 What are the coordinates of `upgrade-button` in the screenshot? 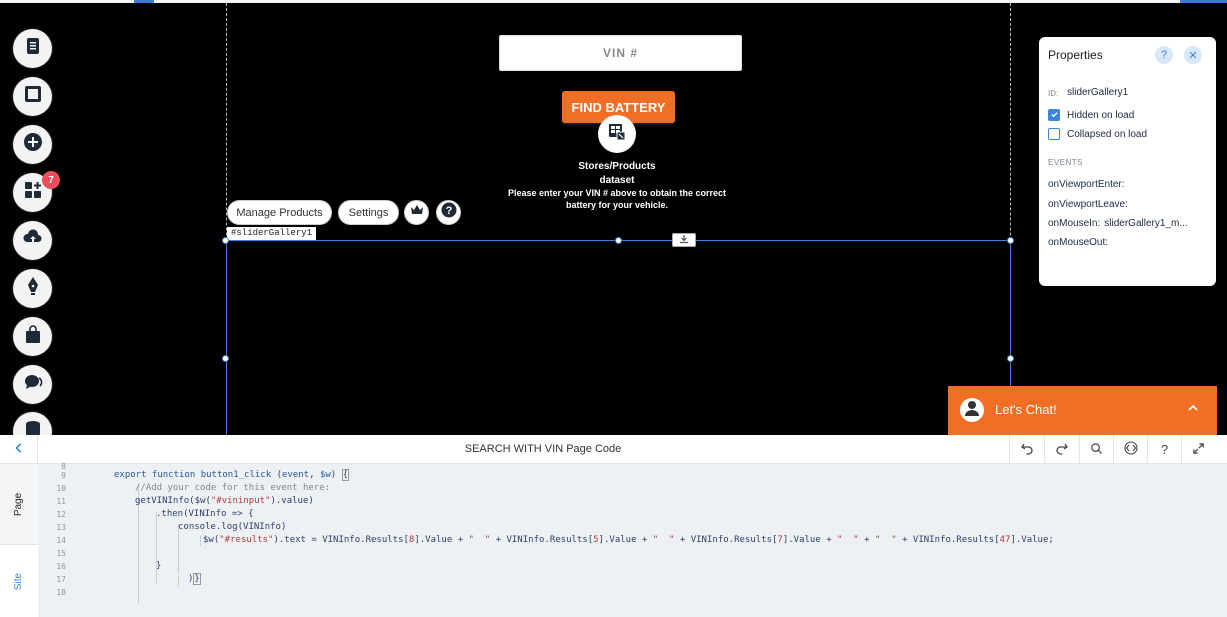 It's located at (416, 212).